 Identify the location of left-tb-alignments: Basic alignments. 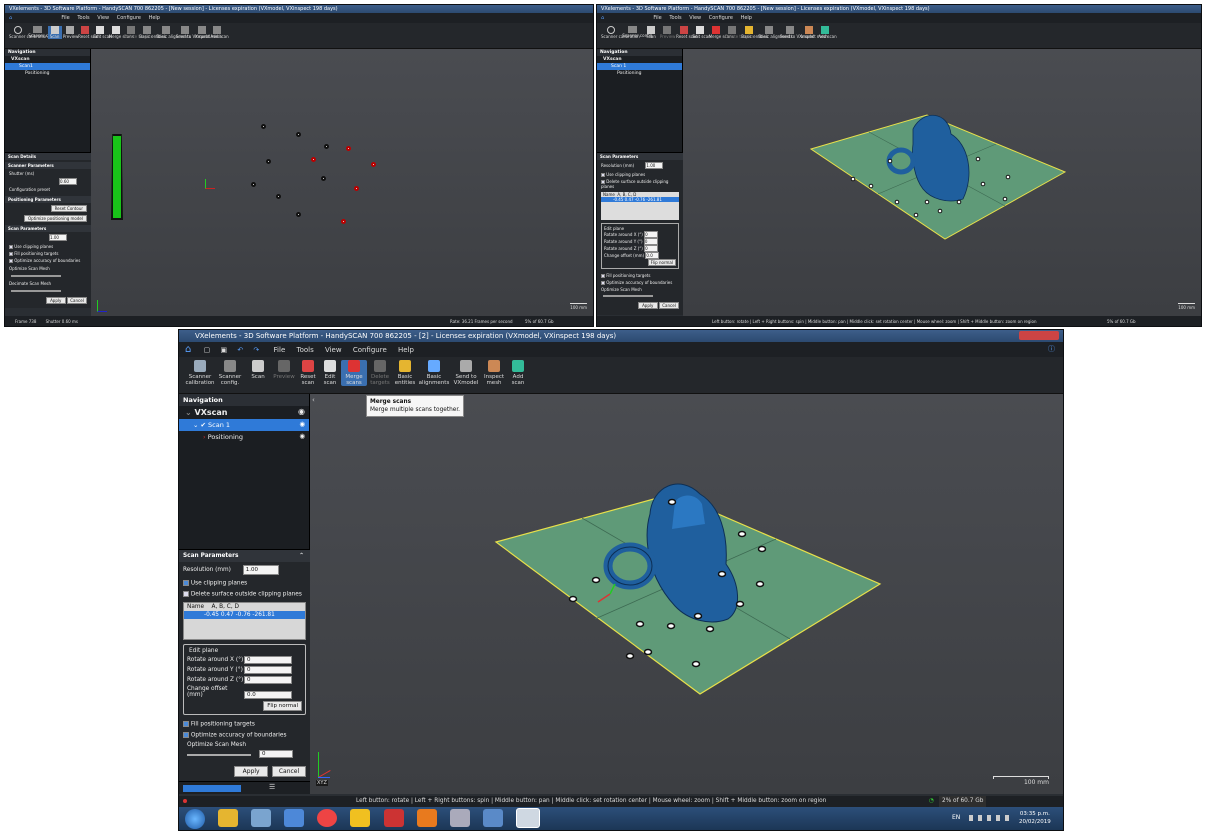
(174, 32).